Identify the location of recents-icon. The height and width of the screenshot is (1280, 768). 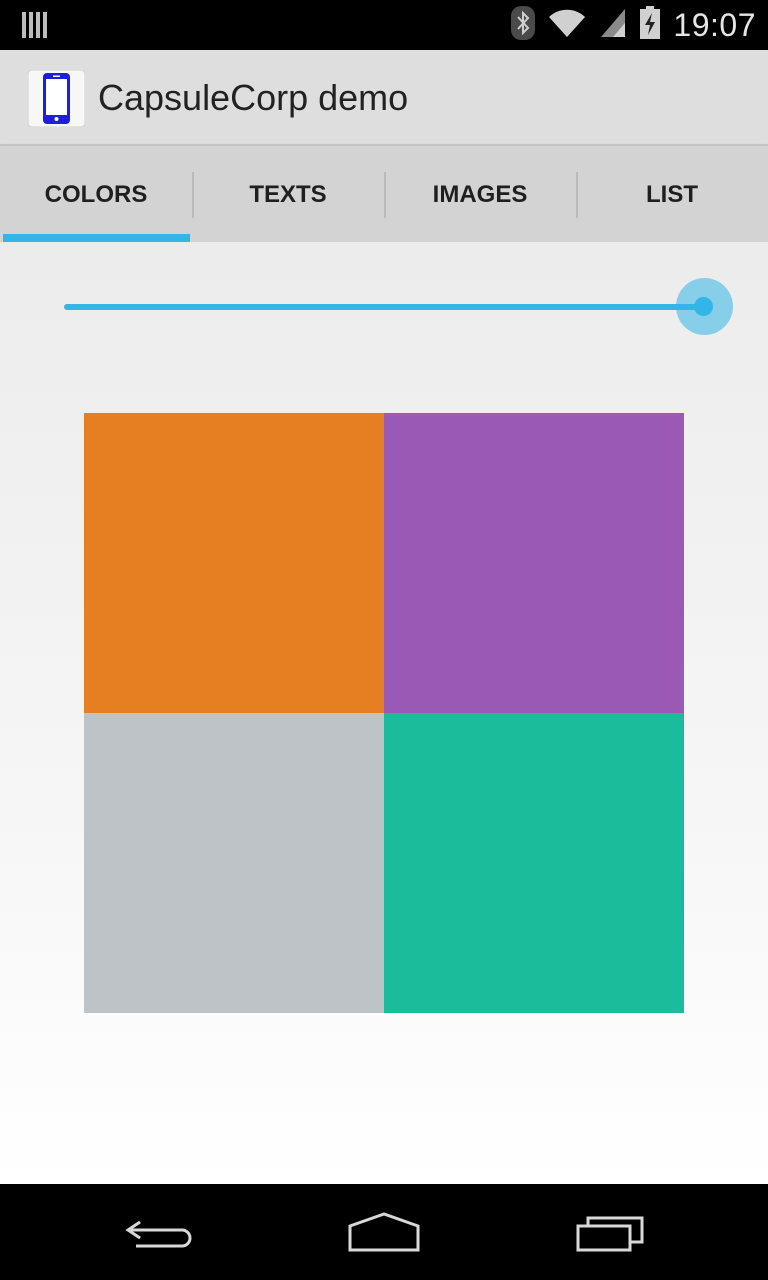
(608, 1232).